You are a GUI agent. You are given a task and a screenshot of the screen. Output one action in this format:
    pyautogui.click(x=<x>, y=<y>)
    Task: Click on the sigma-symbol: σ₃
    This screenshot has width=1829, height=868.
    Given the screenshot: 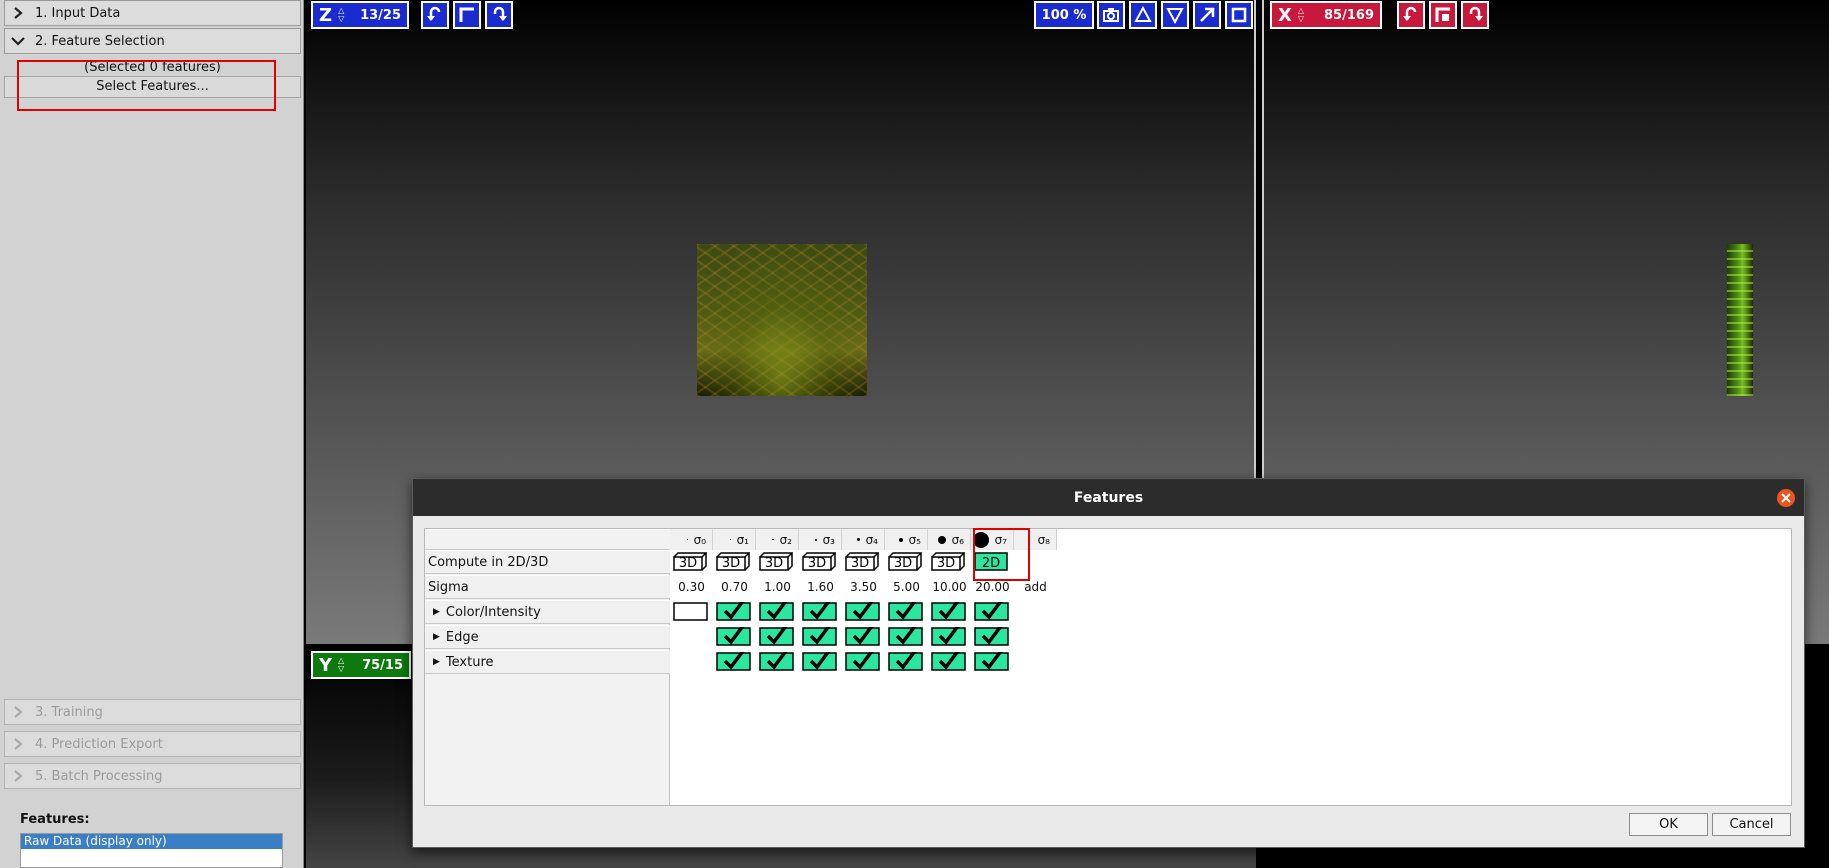 What is the action you would take?
    pyautogui.click(x=828, y=539)
    